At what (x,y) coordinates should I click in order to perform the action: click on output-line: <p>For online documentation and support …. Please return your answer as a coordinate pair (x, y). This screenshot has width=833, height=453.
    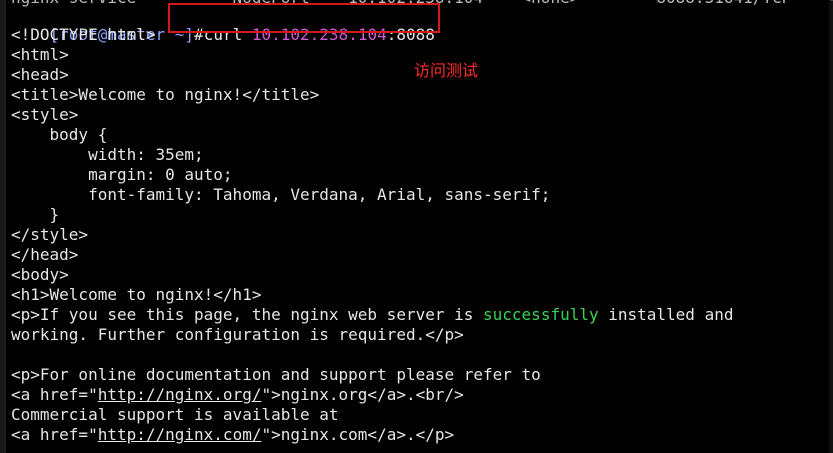
    Looking at the image, I should click on (276, 374).